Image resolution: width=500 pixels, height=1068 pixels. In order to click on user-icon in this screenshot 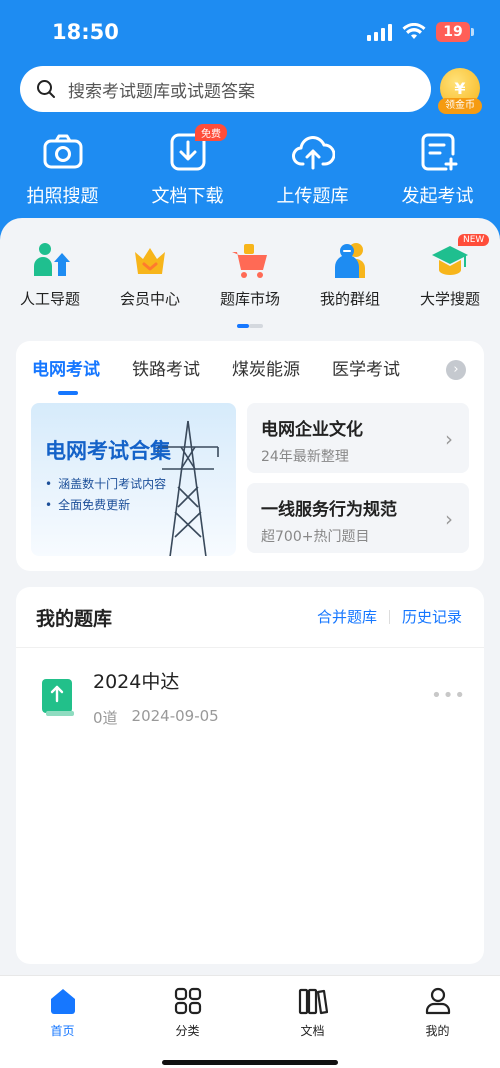, I will do `click(437, 1001)`.